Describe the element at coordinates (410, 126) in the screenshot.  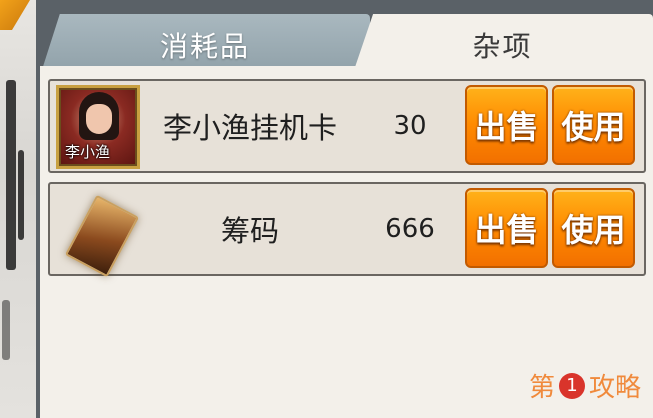
I see `item-count: 30` at that location.